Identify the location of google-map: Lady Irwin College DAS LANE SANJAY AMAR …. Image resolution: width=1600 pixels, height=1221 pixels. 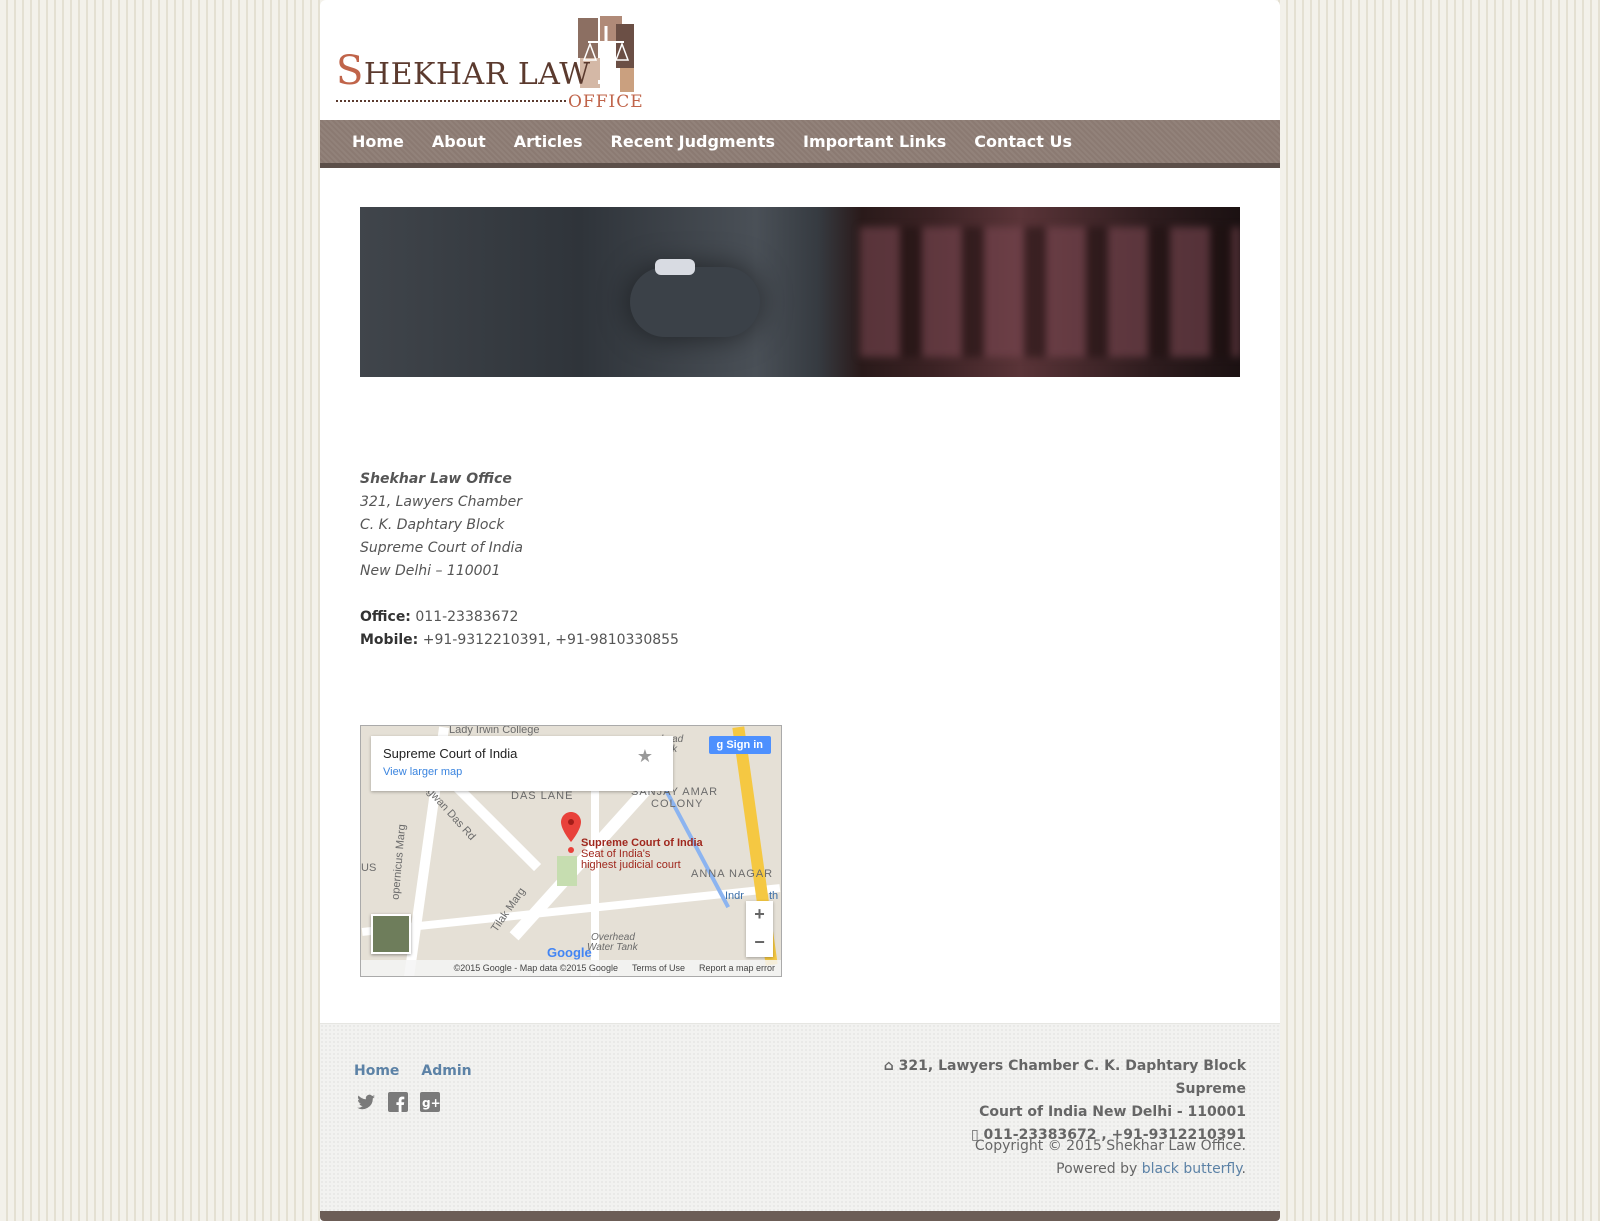
(571, 851).